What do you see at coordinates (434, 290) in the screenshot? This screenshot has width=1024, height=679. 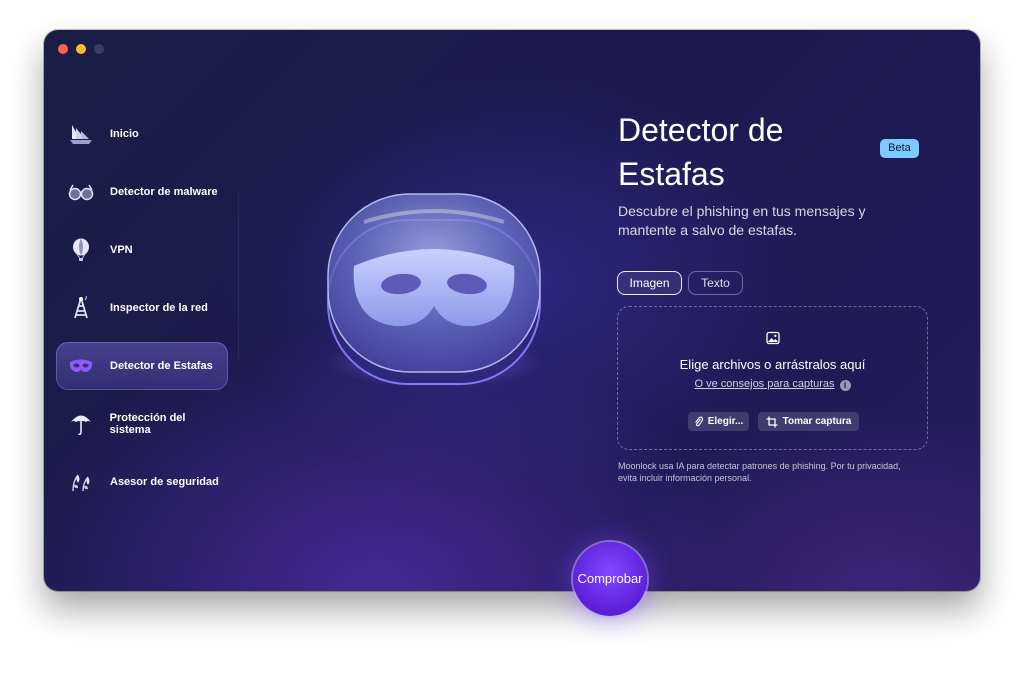 I see `scam-detector-hero-mask-icon` at bounding box center [434, 290].